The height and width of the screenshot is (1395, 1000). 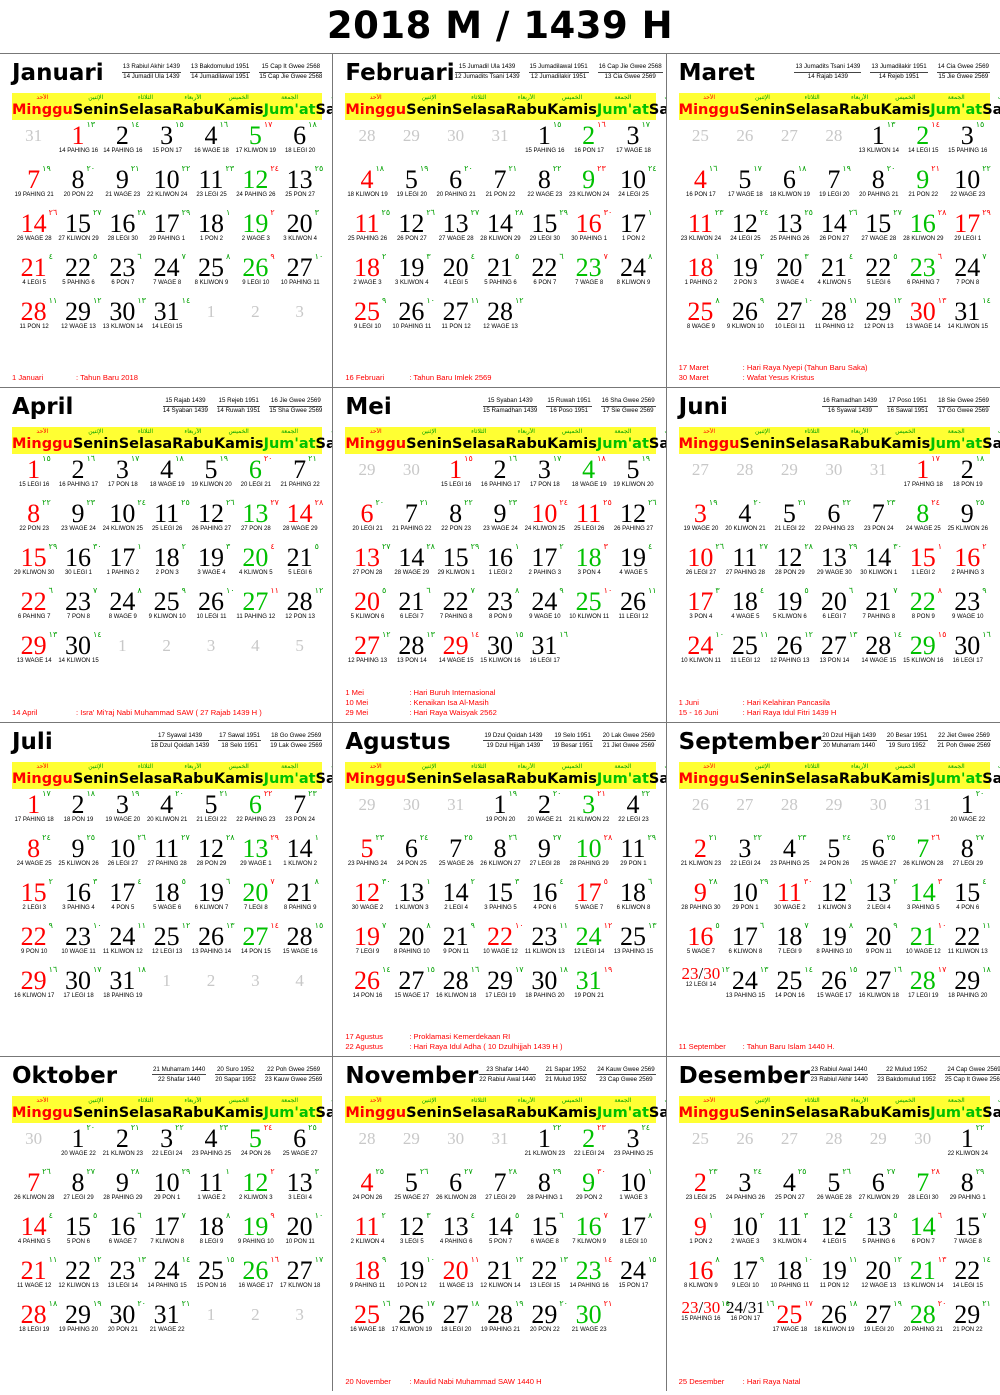 I want to click on day-cell: 21 ٩ 9 PON 11, so click(x=456, y=943).